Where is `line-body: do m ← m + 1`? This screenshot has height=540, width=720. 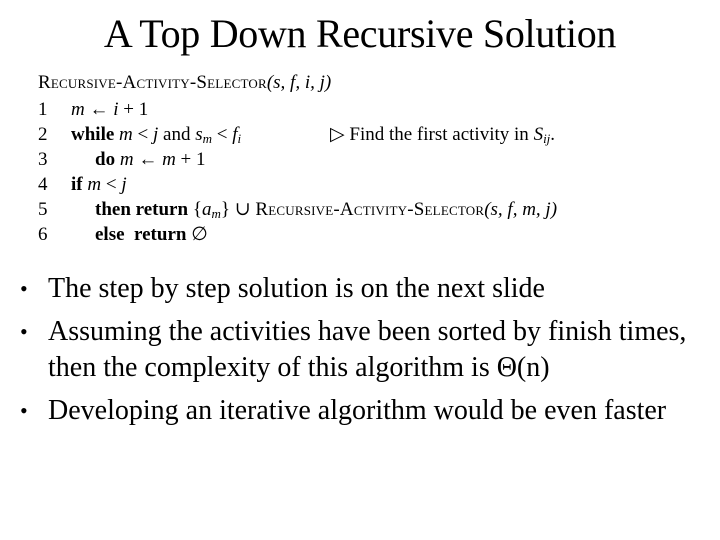
line-body: do m ← m + 1 is located at coordinates (150, 159).